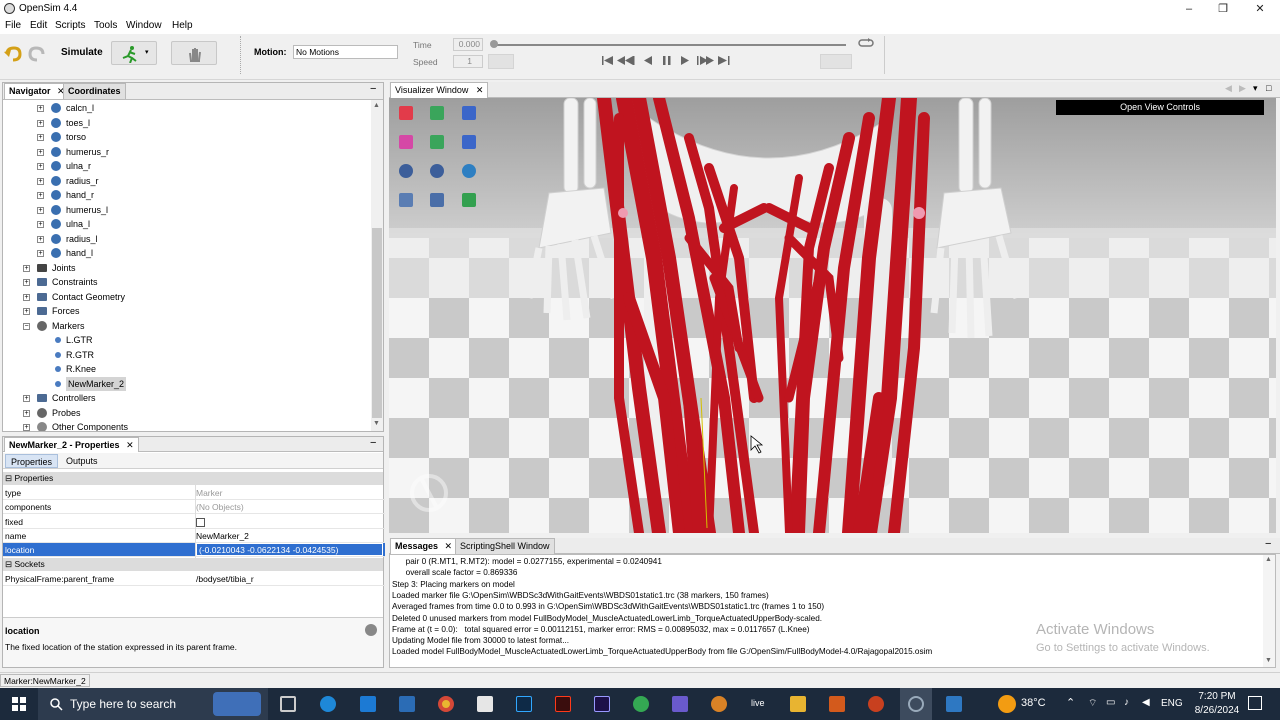  What do you see at coordinates (185, 398) in the screenshot?
I see `tree-item: + Controllers` at bounding box center [185, 398].